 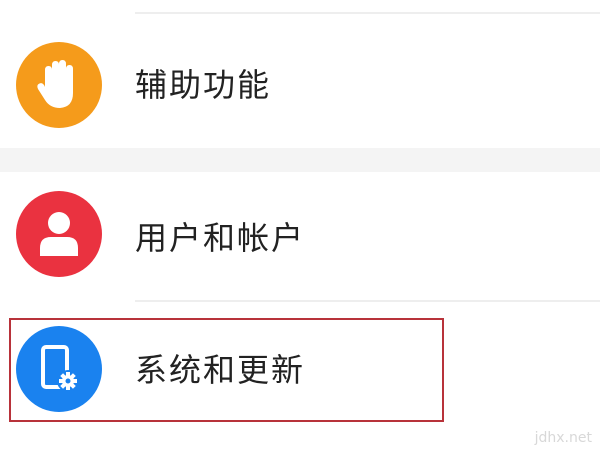 What do you see at coordinates (59, 234) in the screenshot?
I see `user-icon` at bounding box center [59, 234].